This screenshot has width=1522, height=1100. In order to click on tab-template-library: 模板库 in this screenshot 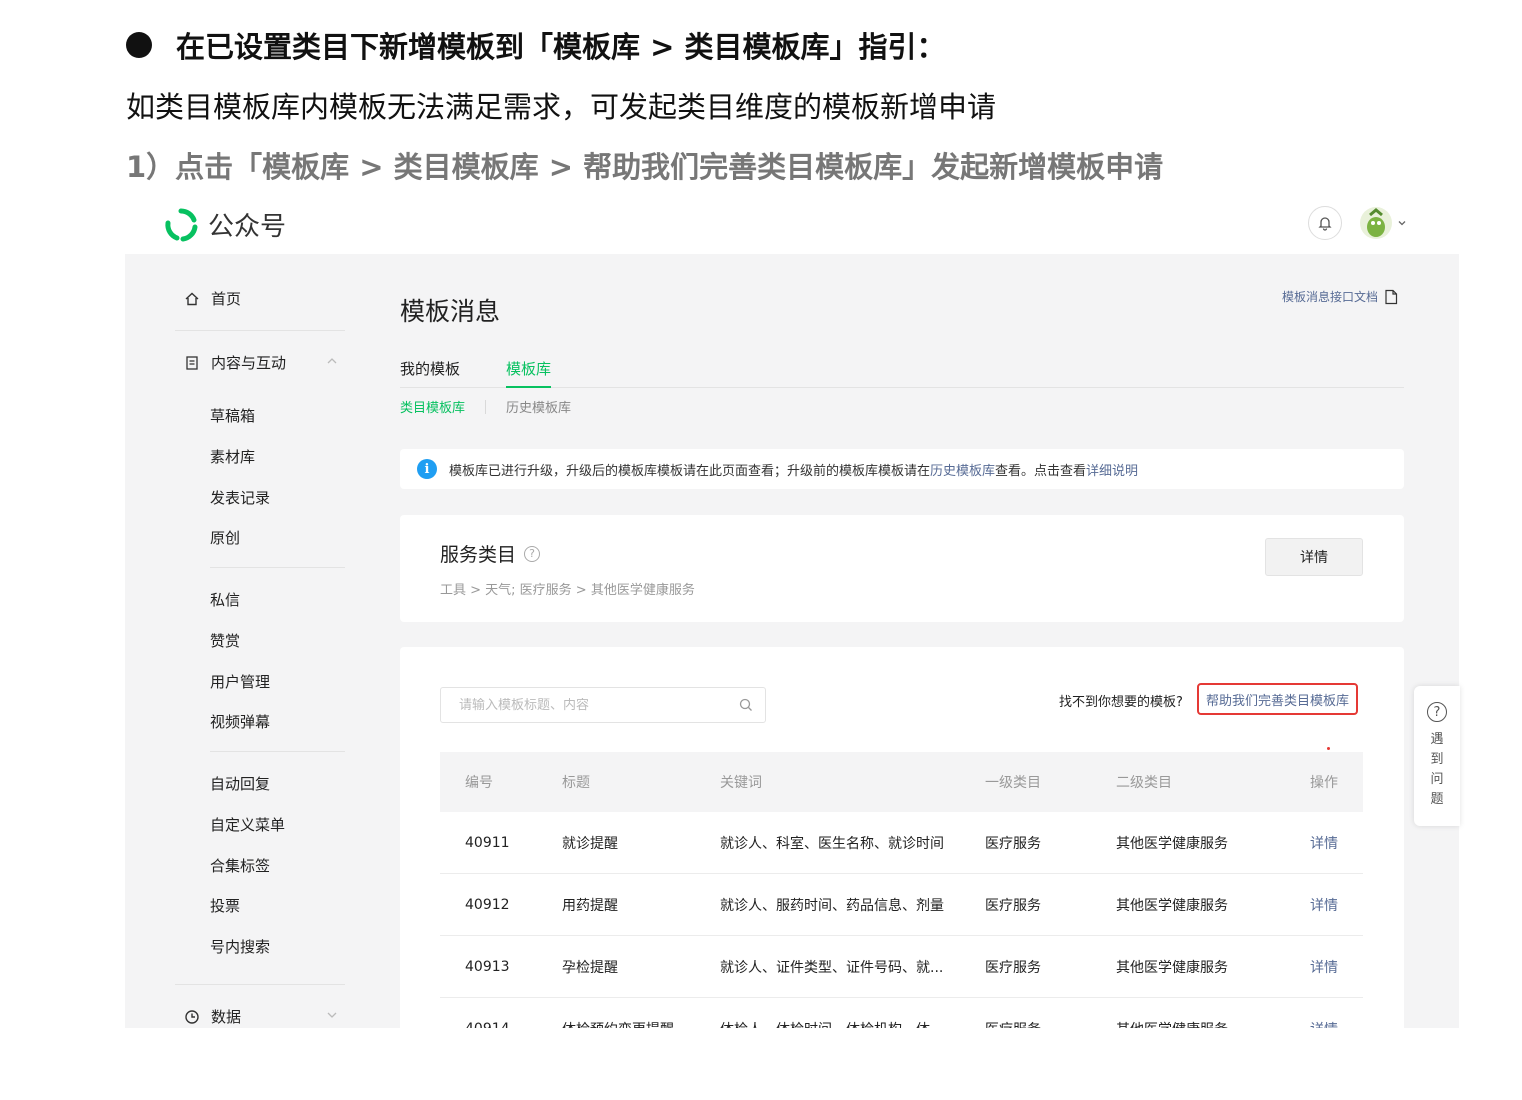, I will do `click(529, 373)`.